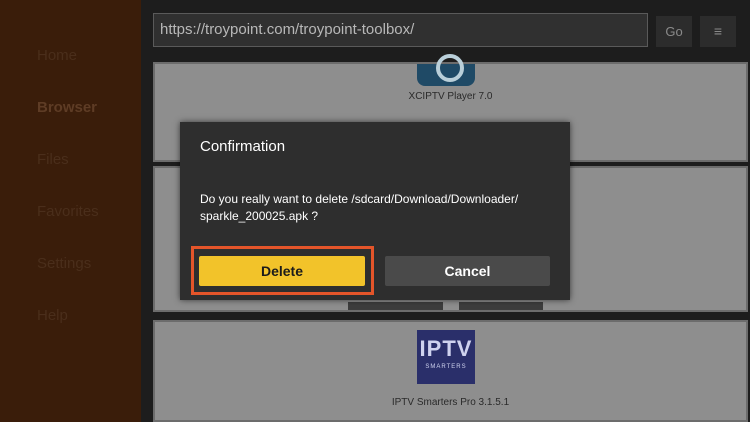 The image size is (750, 422). I want to click on iptv-smarters-icon: IPTV SMARTERS, so click(446, 357).